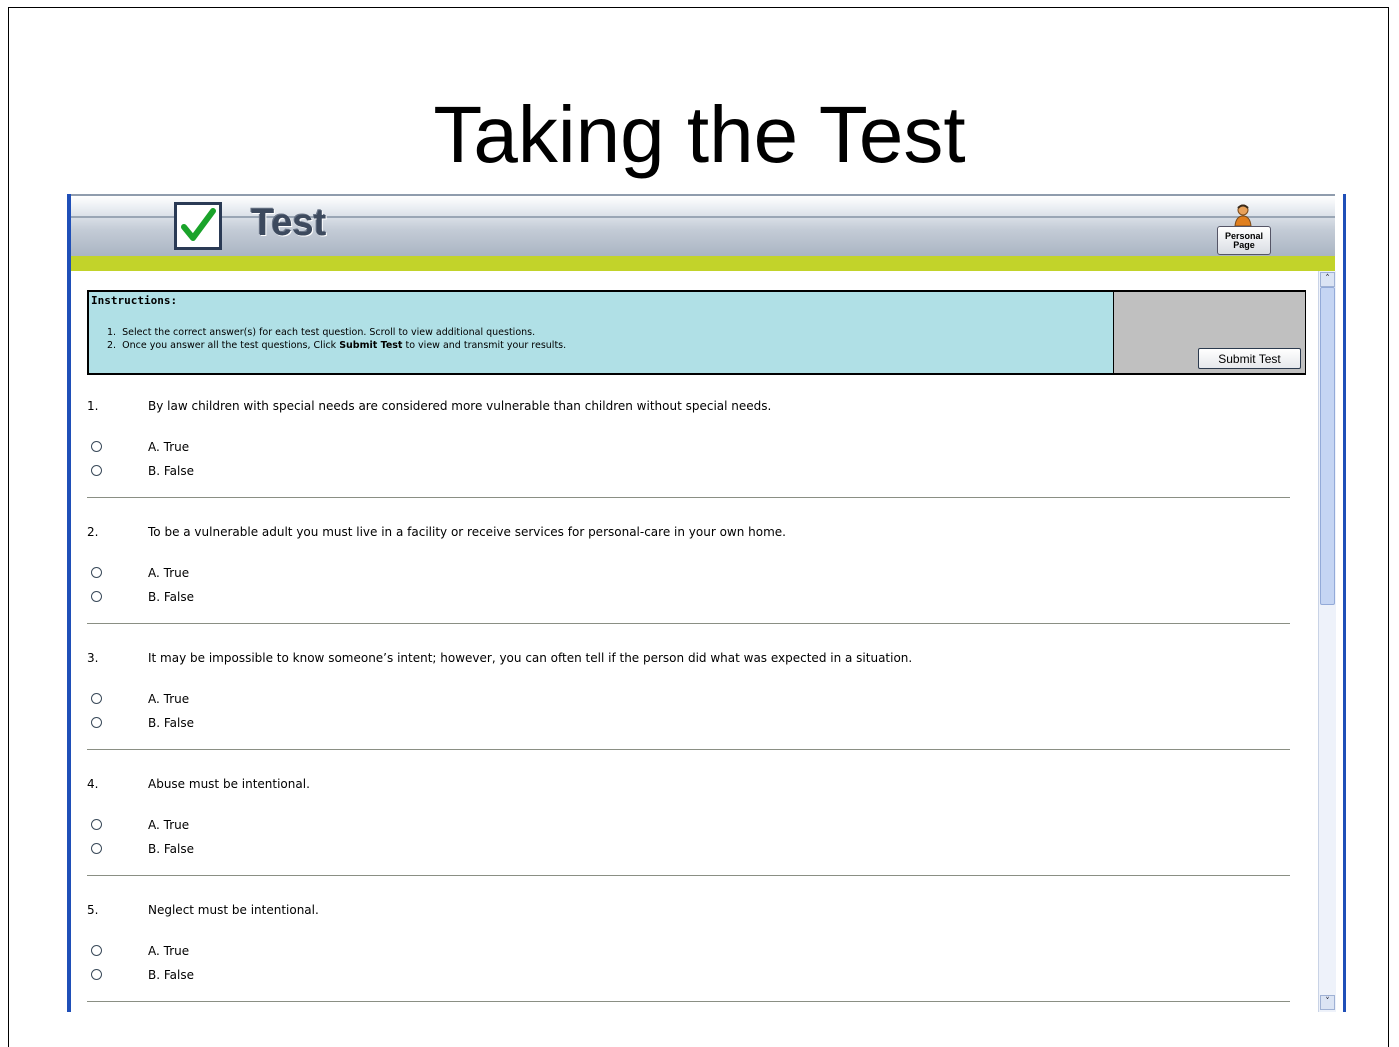 The height and width of the screenshot is (1047, 1399). Describe the element at coordinates (1244, 245) in the screenshot. I see `personal-page-label-2: Page` at that location.